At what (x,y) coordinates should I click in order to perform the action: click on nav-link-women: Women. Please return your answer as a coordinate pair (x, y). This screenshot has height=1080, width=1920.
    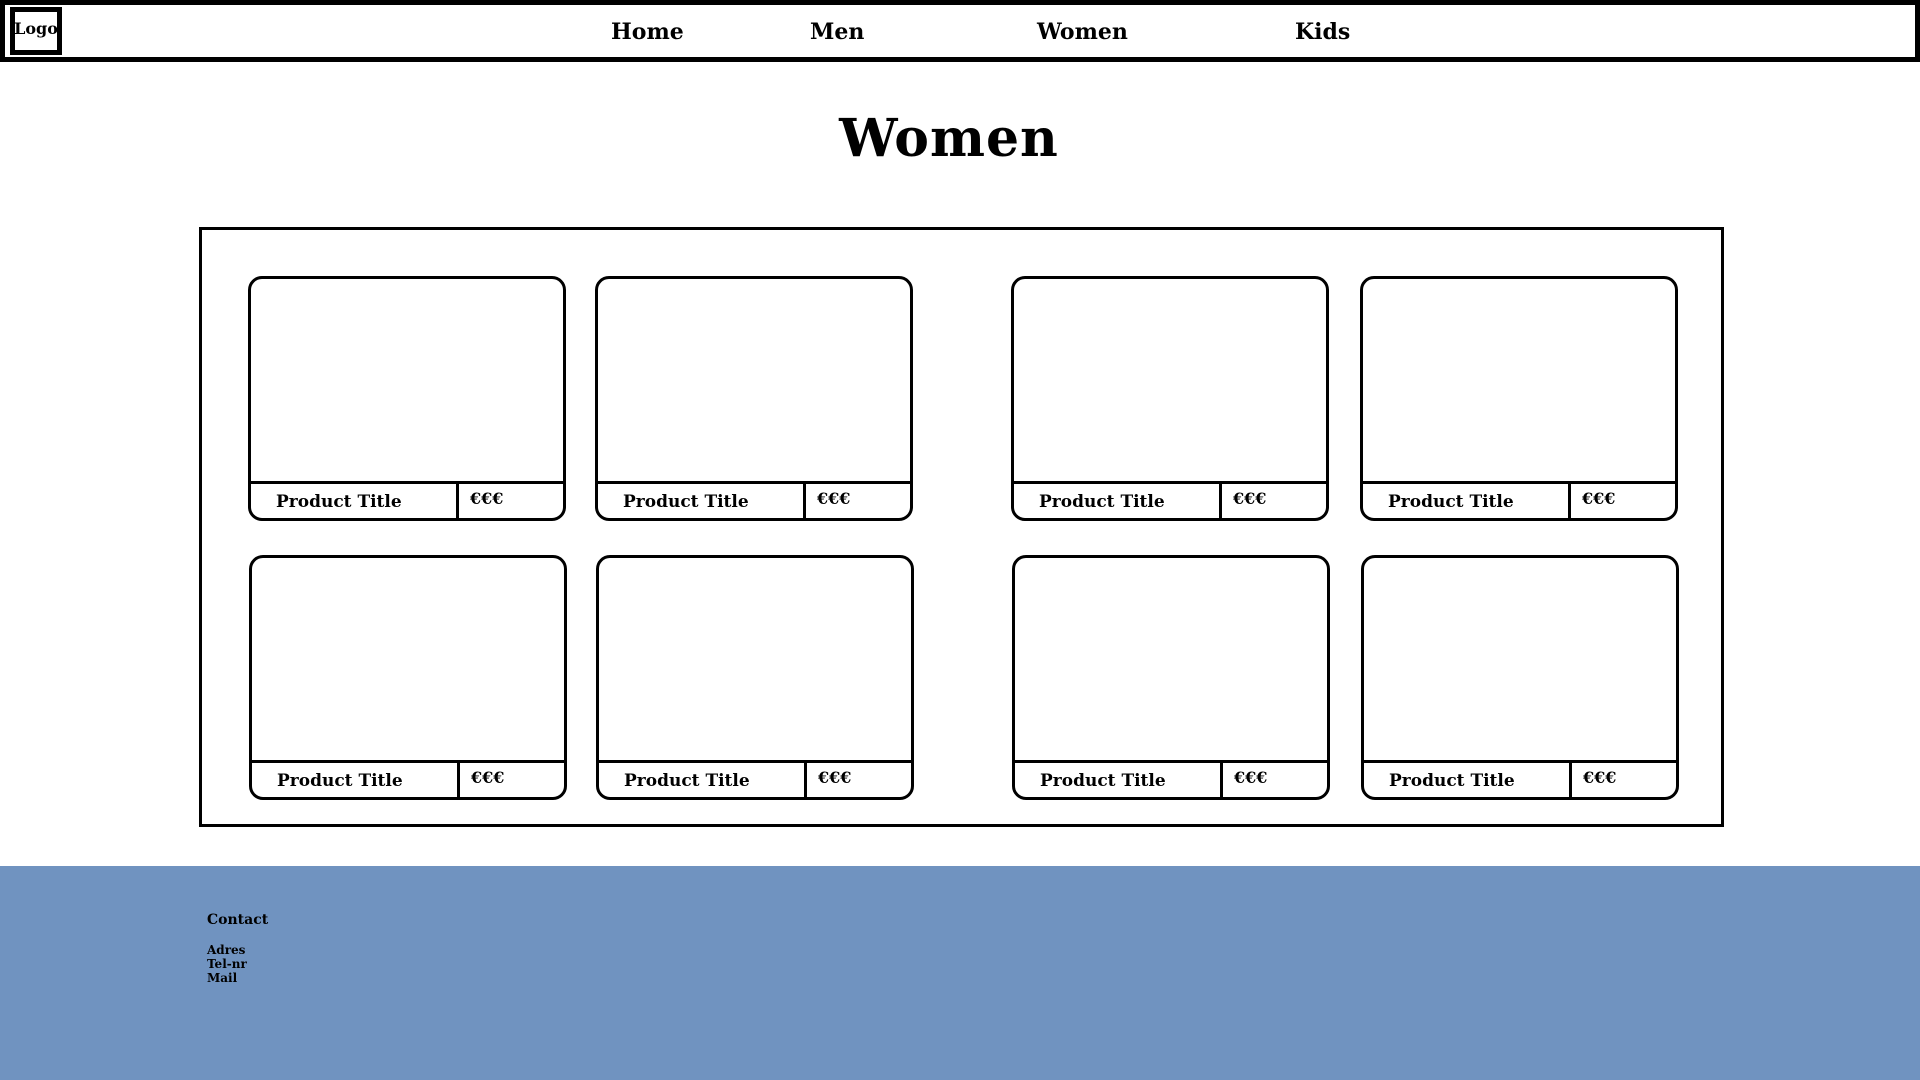
    Looking at the image, I should click on (1082, 32).